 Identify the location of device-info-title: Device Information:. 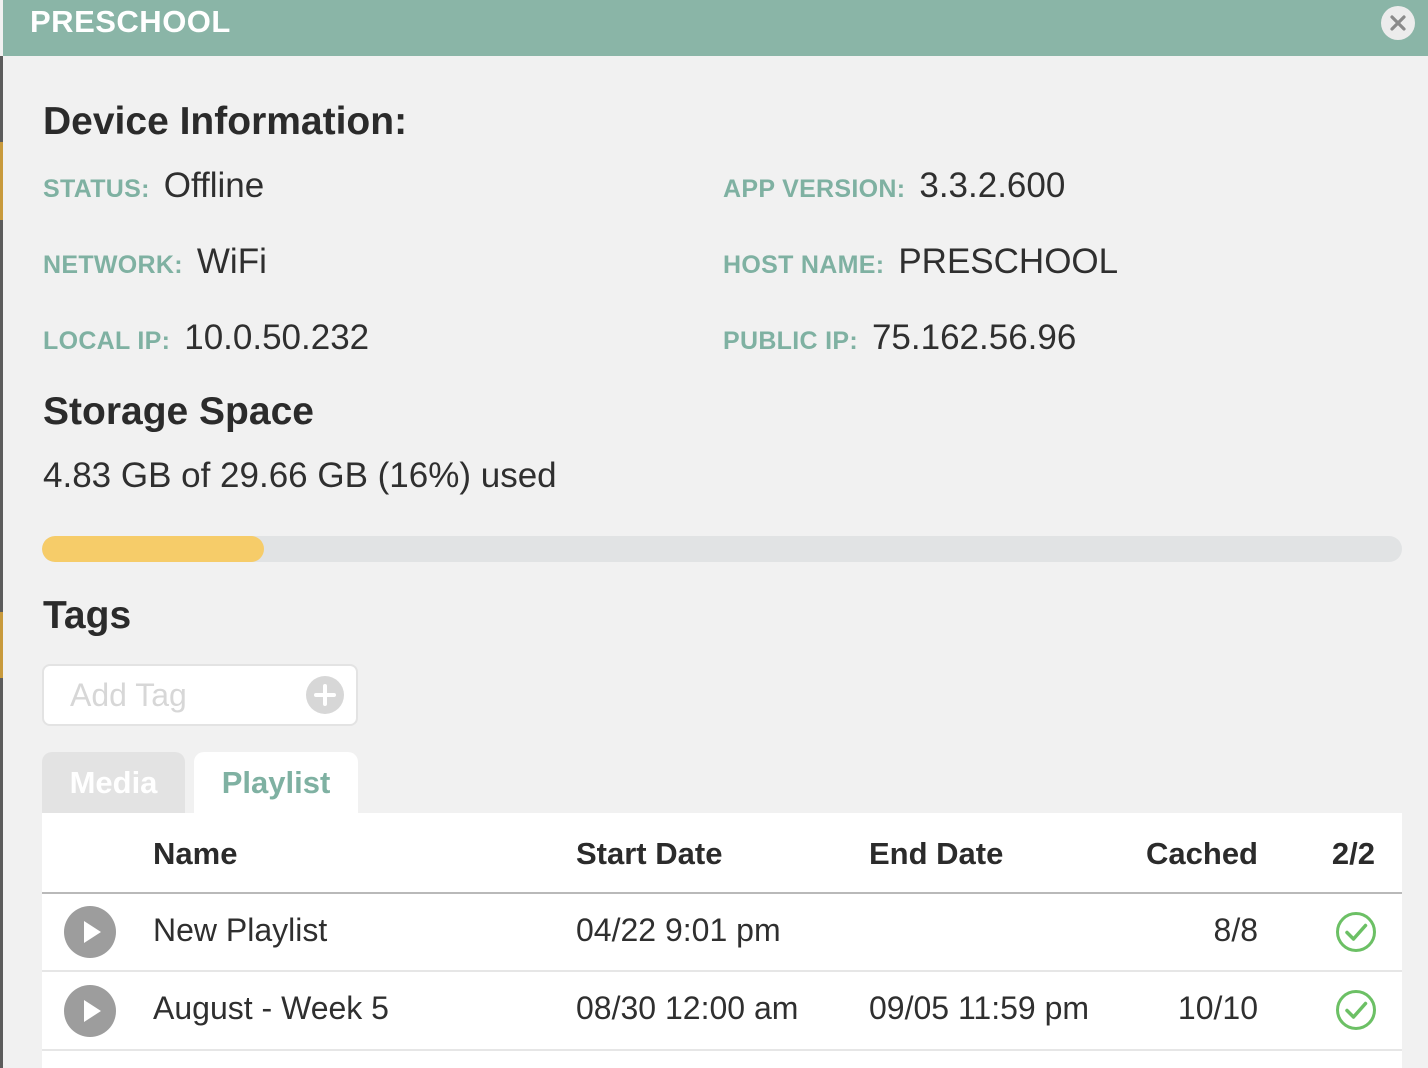
(225, 121).